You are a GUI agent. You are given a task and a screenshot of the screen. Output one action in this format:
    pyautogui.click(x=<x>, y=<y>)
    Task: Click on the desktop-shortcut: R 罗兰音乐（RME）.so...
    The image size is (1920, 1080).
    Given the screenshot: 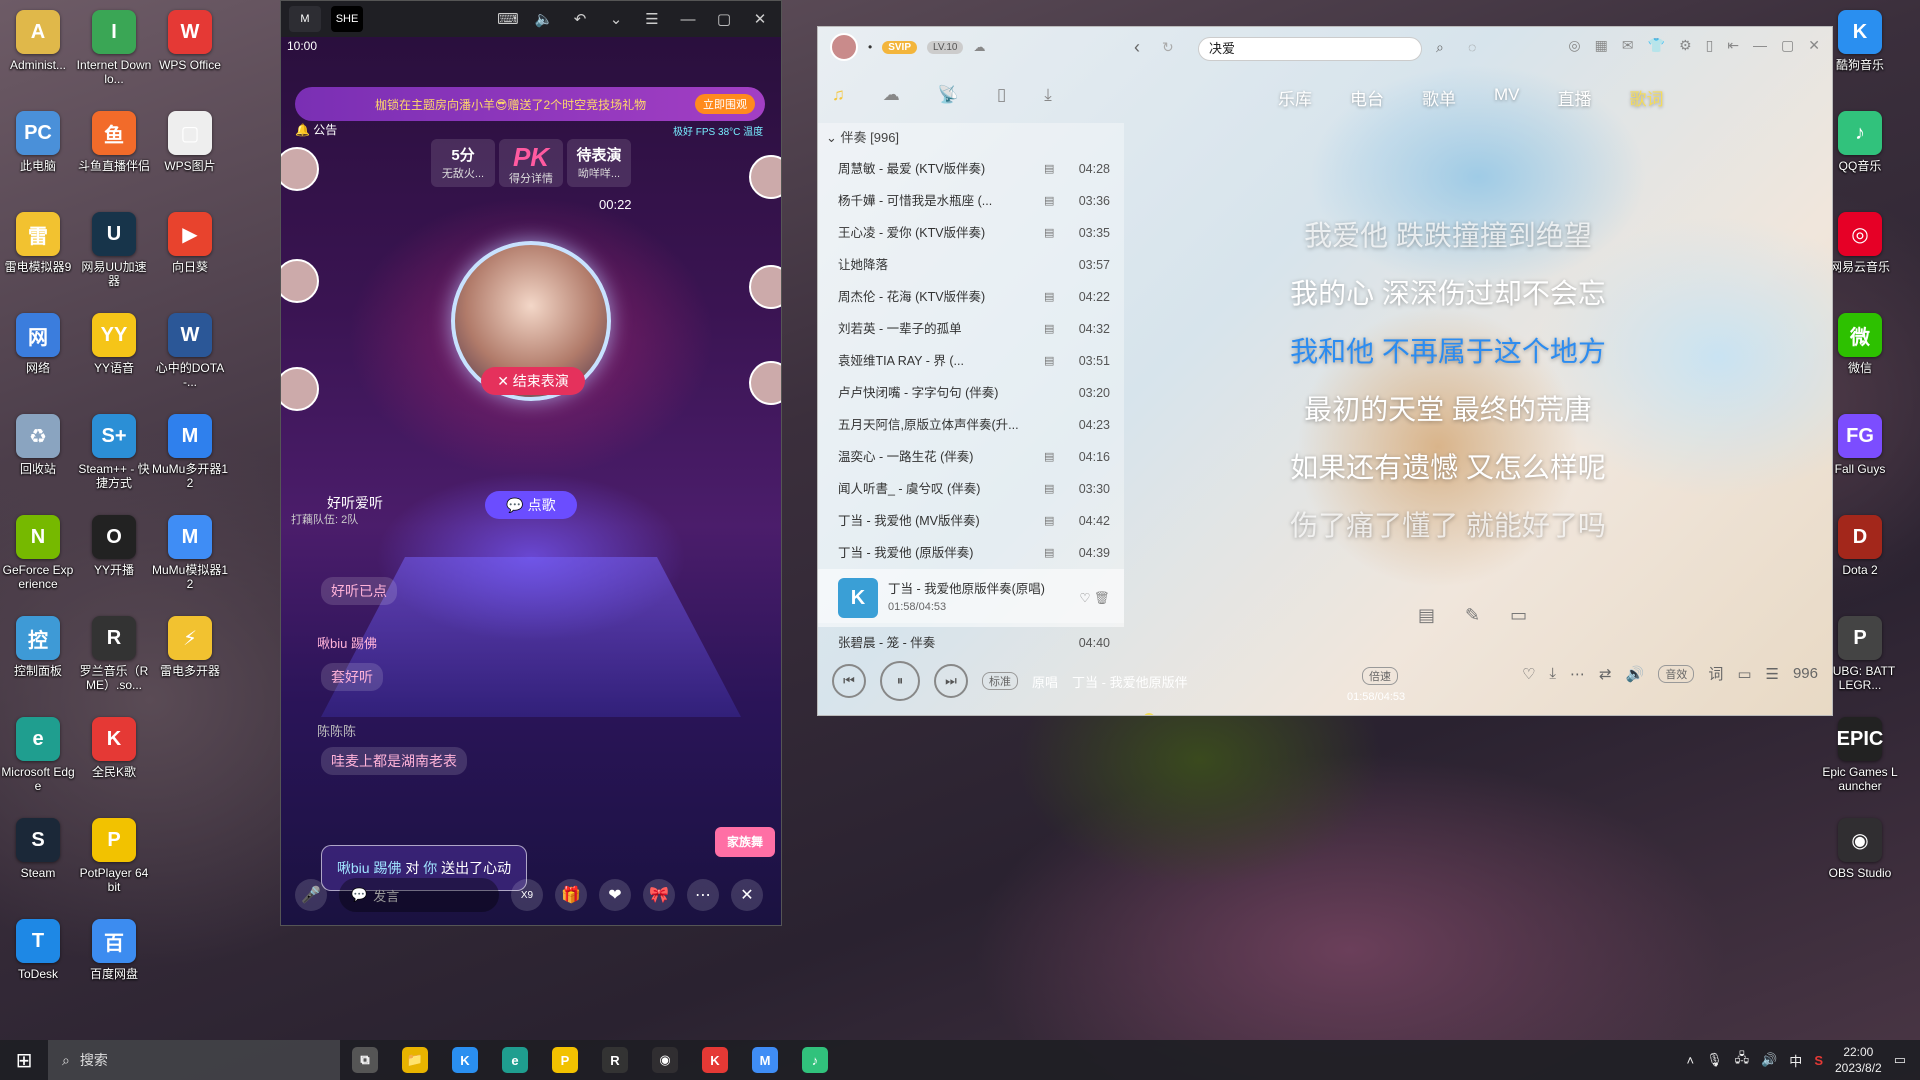 What is the action you would take?
    pyautogui.click(x=114, y=662)
    